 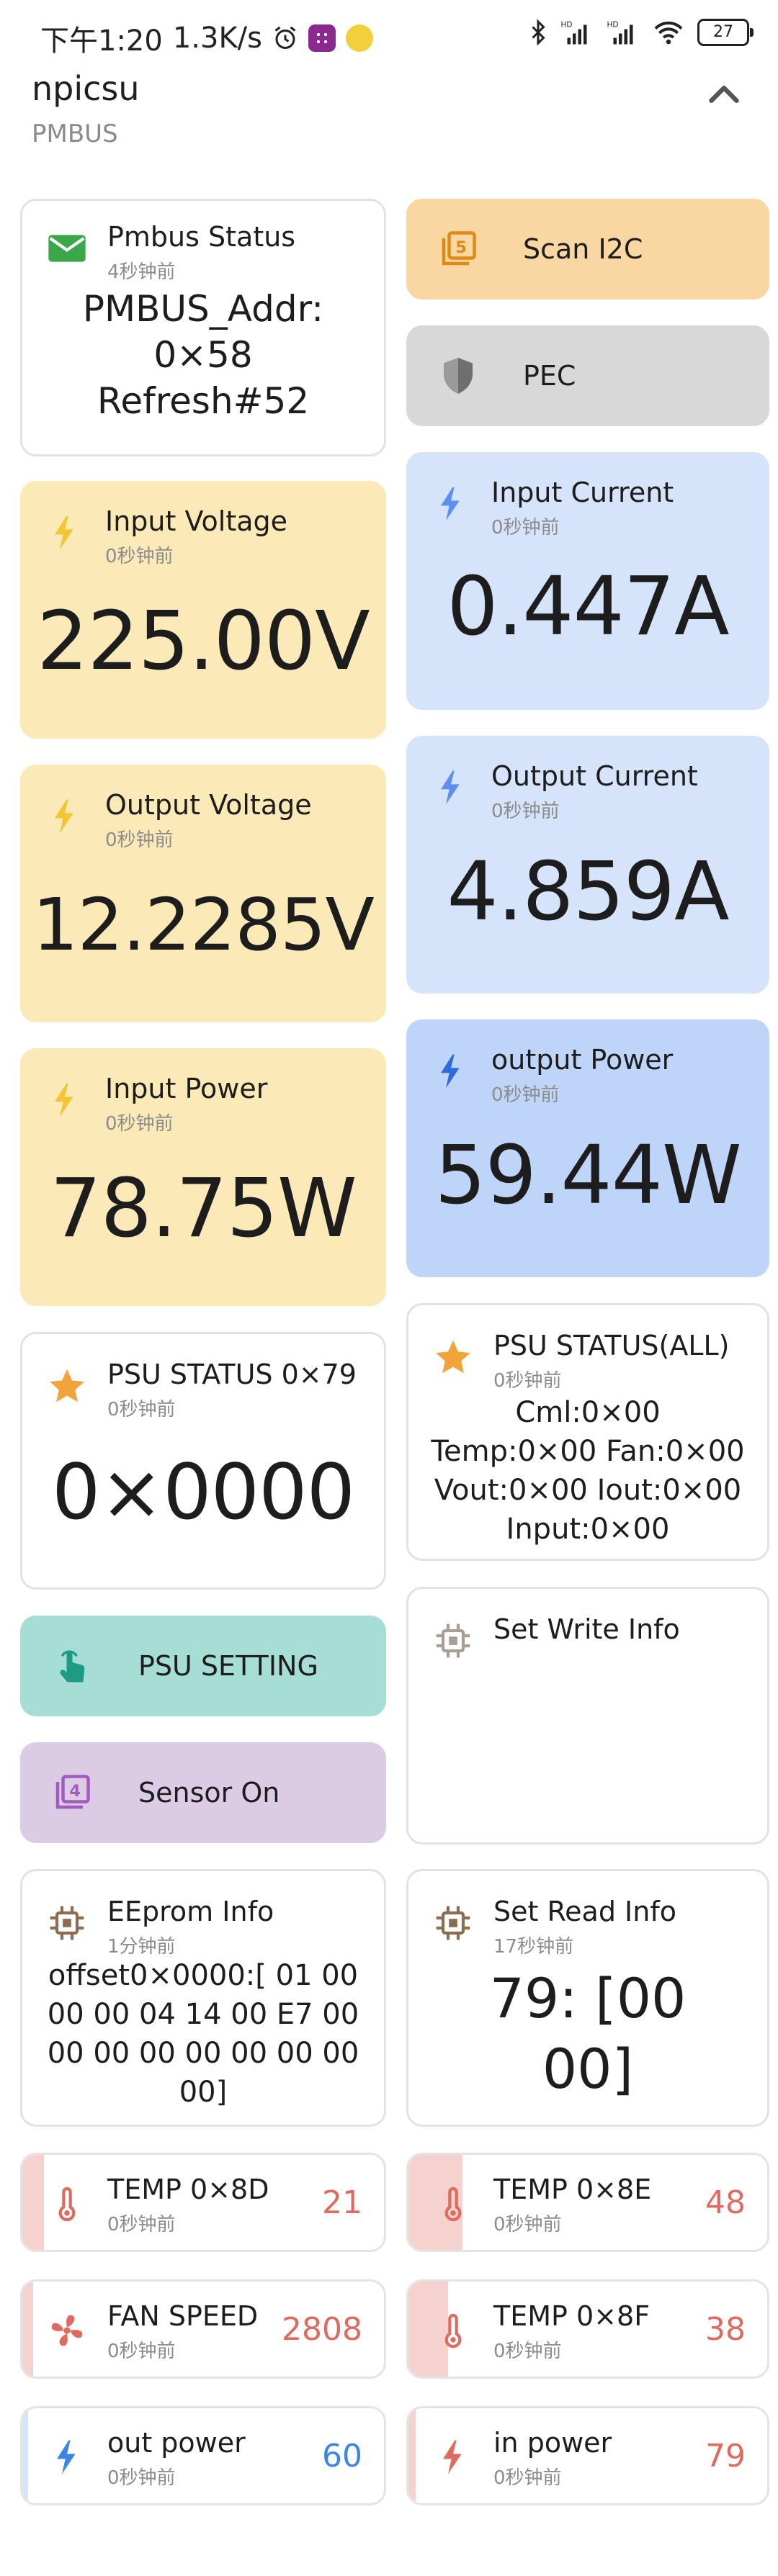 What do you see at coordinates (232, 1374) in the screenshot?
I see `card-title: PSU STATUS 0×79` at bounding box center [232, 1374].